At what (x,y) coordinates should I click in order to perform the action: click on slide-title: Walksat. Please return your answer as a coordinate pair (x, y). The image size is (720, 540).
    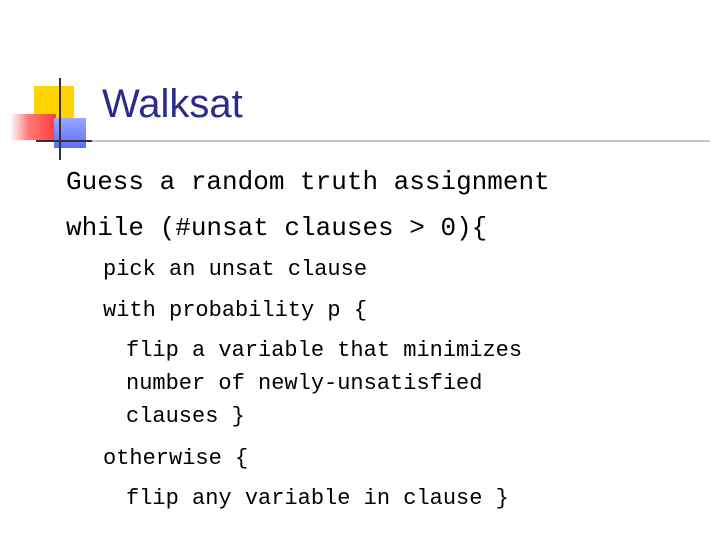
    Looking at the image, I should click on (172, 104).